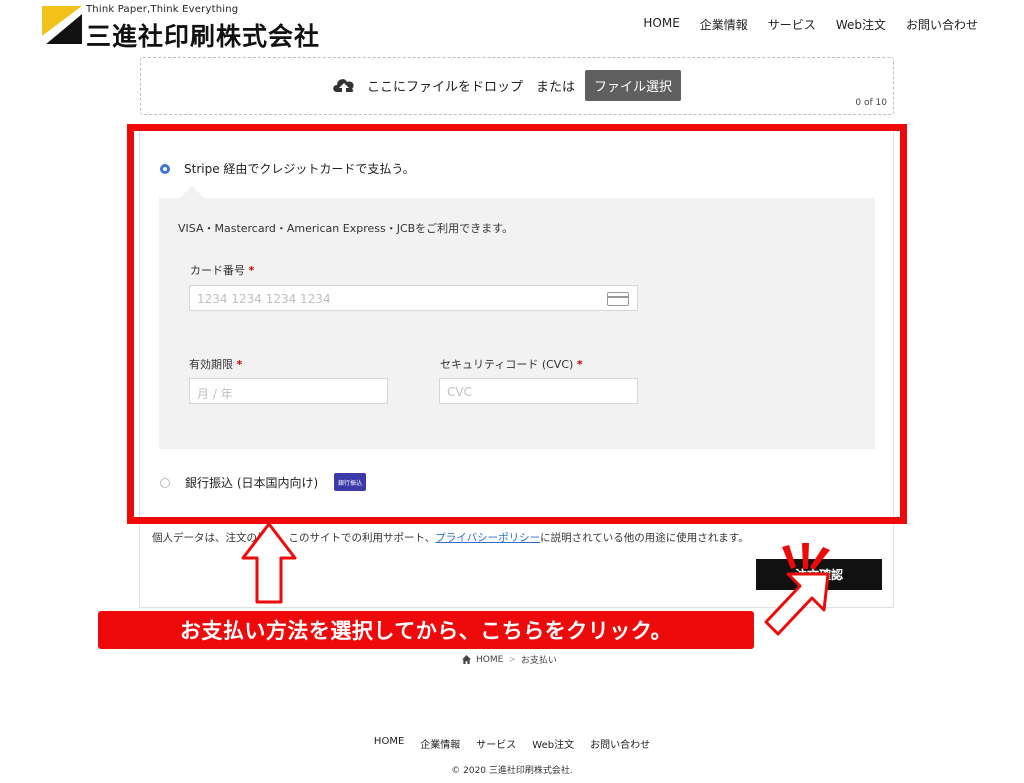 This screenshot has height=783, width=1024. Describe the element at coordinates (489, 660) in the screenshot. I see `breadcrumb-home: HOME` at that location.